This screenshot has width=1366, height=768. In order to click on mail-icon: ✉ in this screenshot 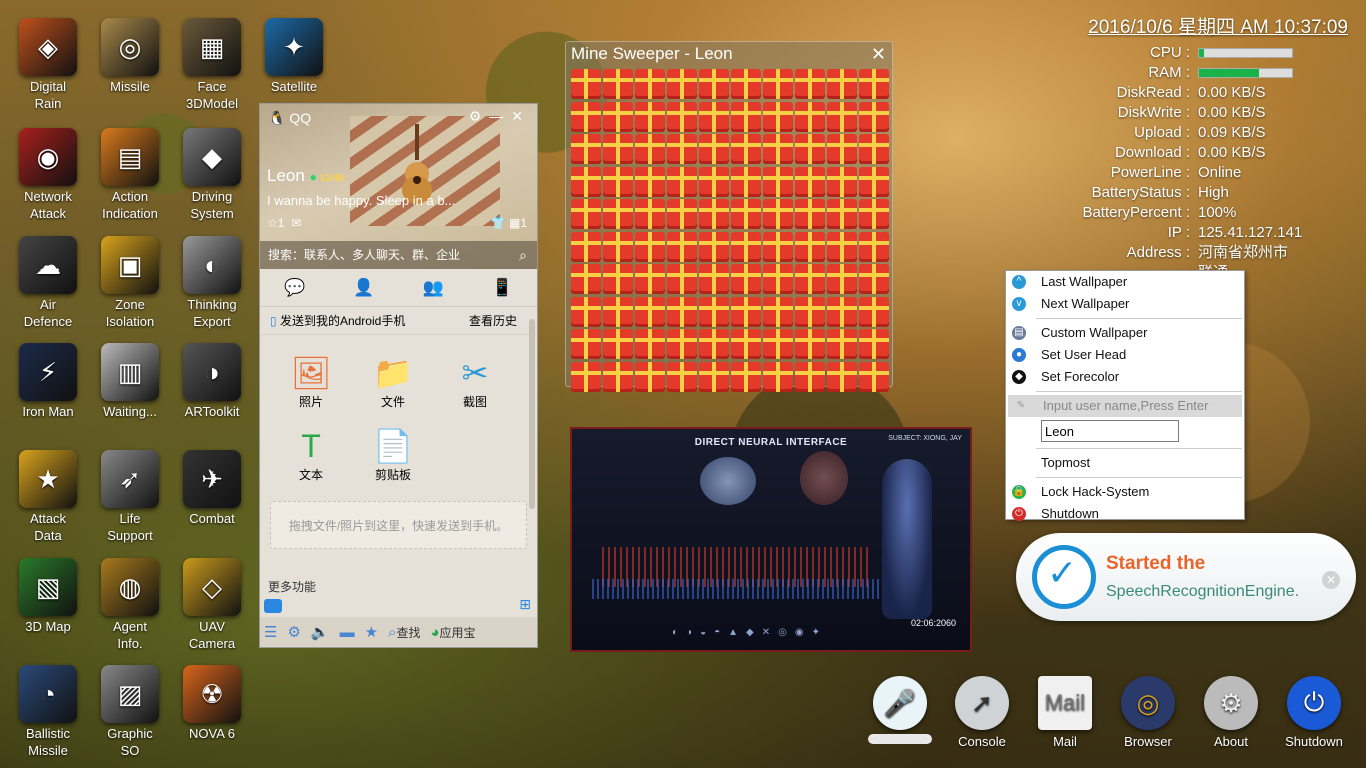, I will do `click(296, 223)`.